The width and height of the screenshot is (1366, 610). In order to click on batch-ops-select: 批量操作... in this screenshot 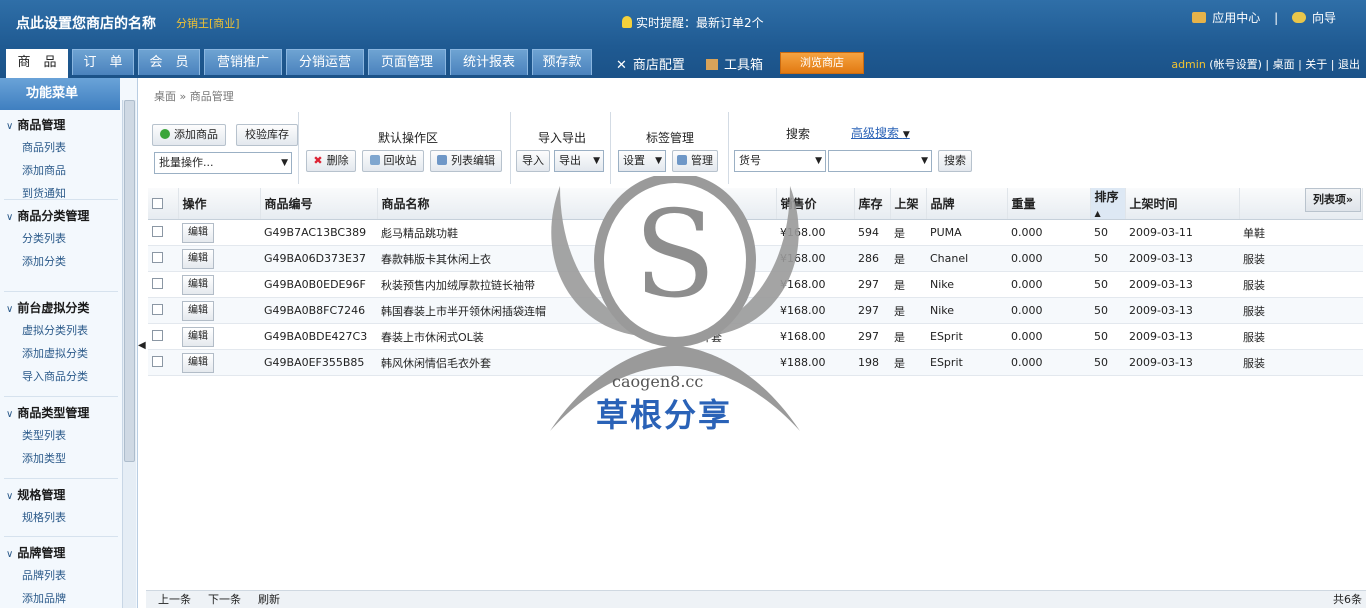, I will do `click(223, 163)`.